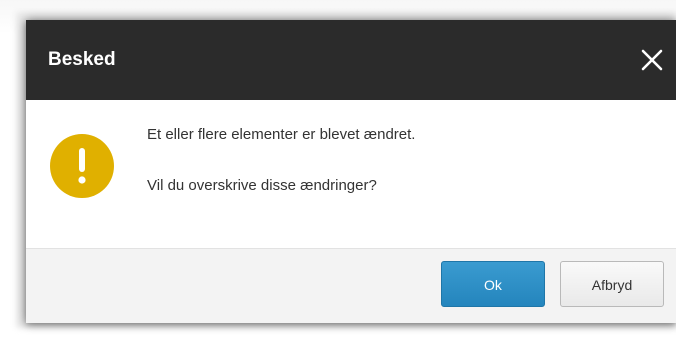 Image resolution: width=676 pixels, height=338 pixels. What do you see at coordinates (493, 284) in the screenshot?
I see `ok-button: Ok` at bounding box center [493, 284].